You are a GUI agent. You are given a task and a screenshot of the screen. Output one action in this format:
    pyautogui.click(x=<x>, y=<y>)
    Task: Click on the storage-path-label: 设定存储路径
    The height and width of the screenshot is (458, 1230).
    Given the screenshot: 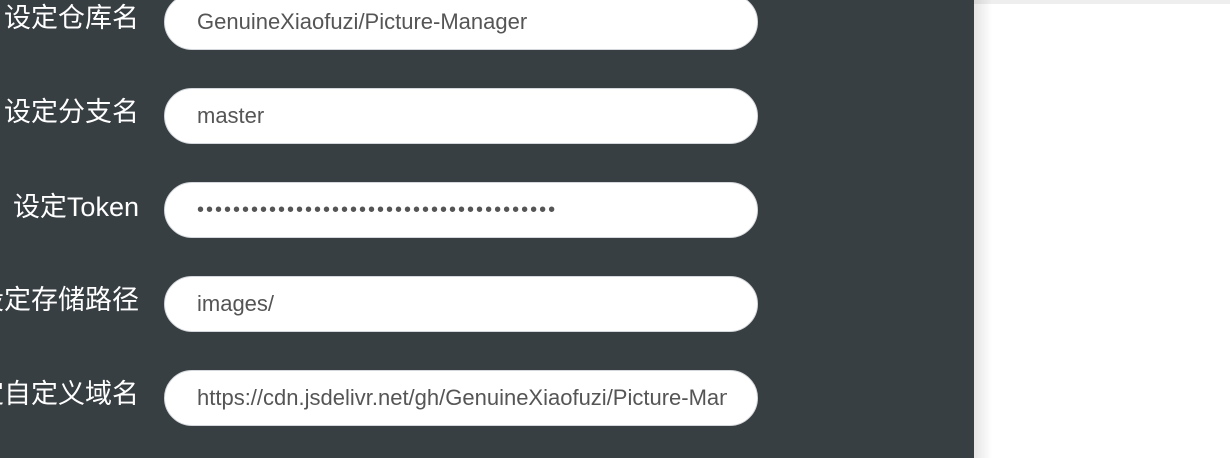 What is the action you would take?
    pyautogui.click(x=69, y=300)
    